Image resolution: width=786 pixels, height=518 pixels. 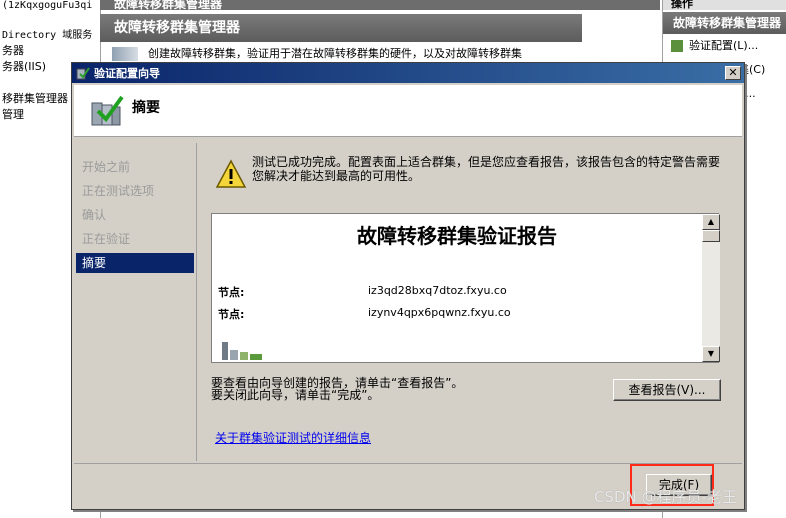 What do you see at coordinates (293, 437) in the screenshot?
I see `details-link: 关于群集验证测试的详细信息` at bounding box center [293, 437].